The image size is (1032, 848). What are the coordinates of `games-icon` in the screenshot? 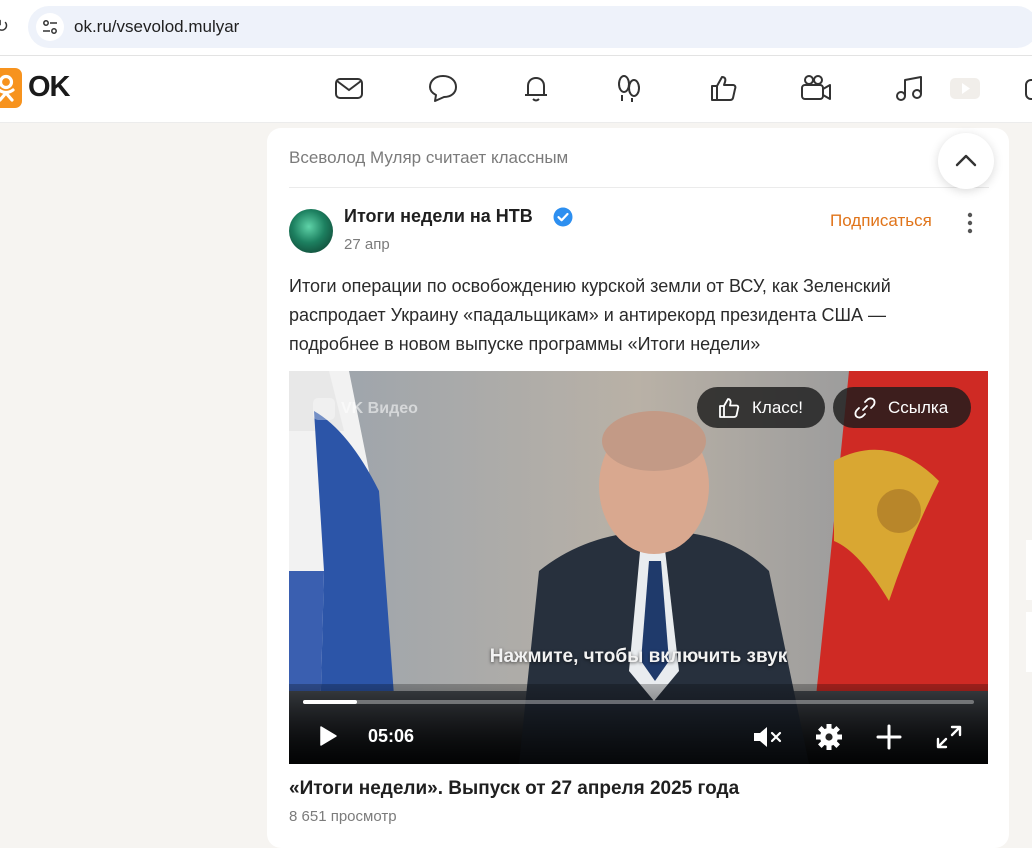 It's located at (1027, 88).